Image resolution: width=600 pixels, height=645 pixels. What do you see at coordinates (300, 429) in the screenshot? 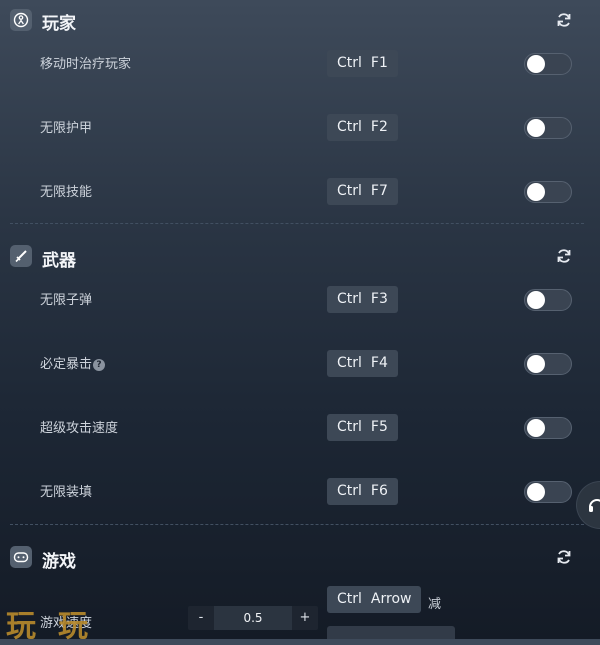
I see `option-row: 超级攻击速度 Ctrl F5` at bounding box center [300, 429].